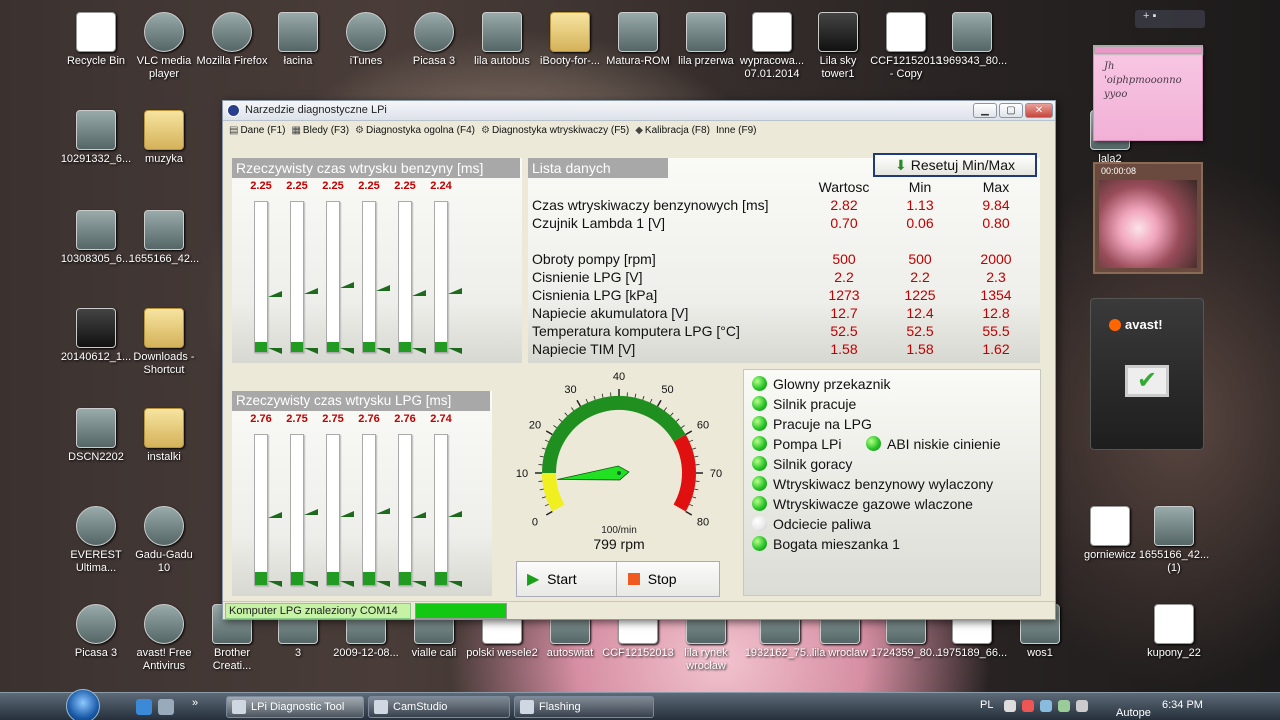 This screenshot has height=720, width=1280. I want to click on language-indicator: PL, so click(986, 705).